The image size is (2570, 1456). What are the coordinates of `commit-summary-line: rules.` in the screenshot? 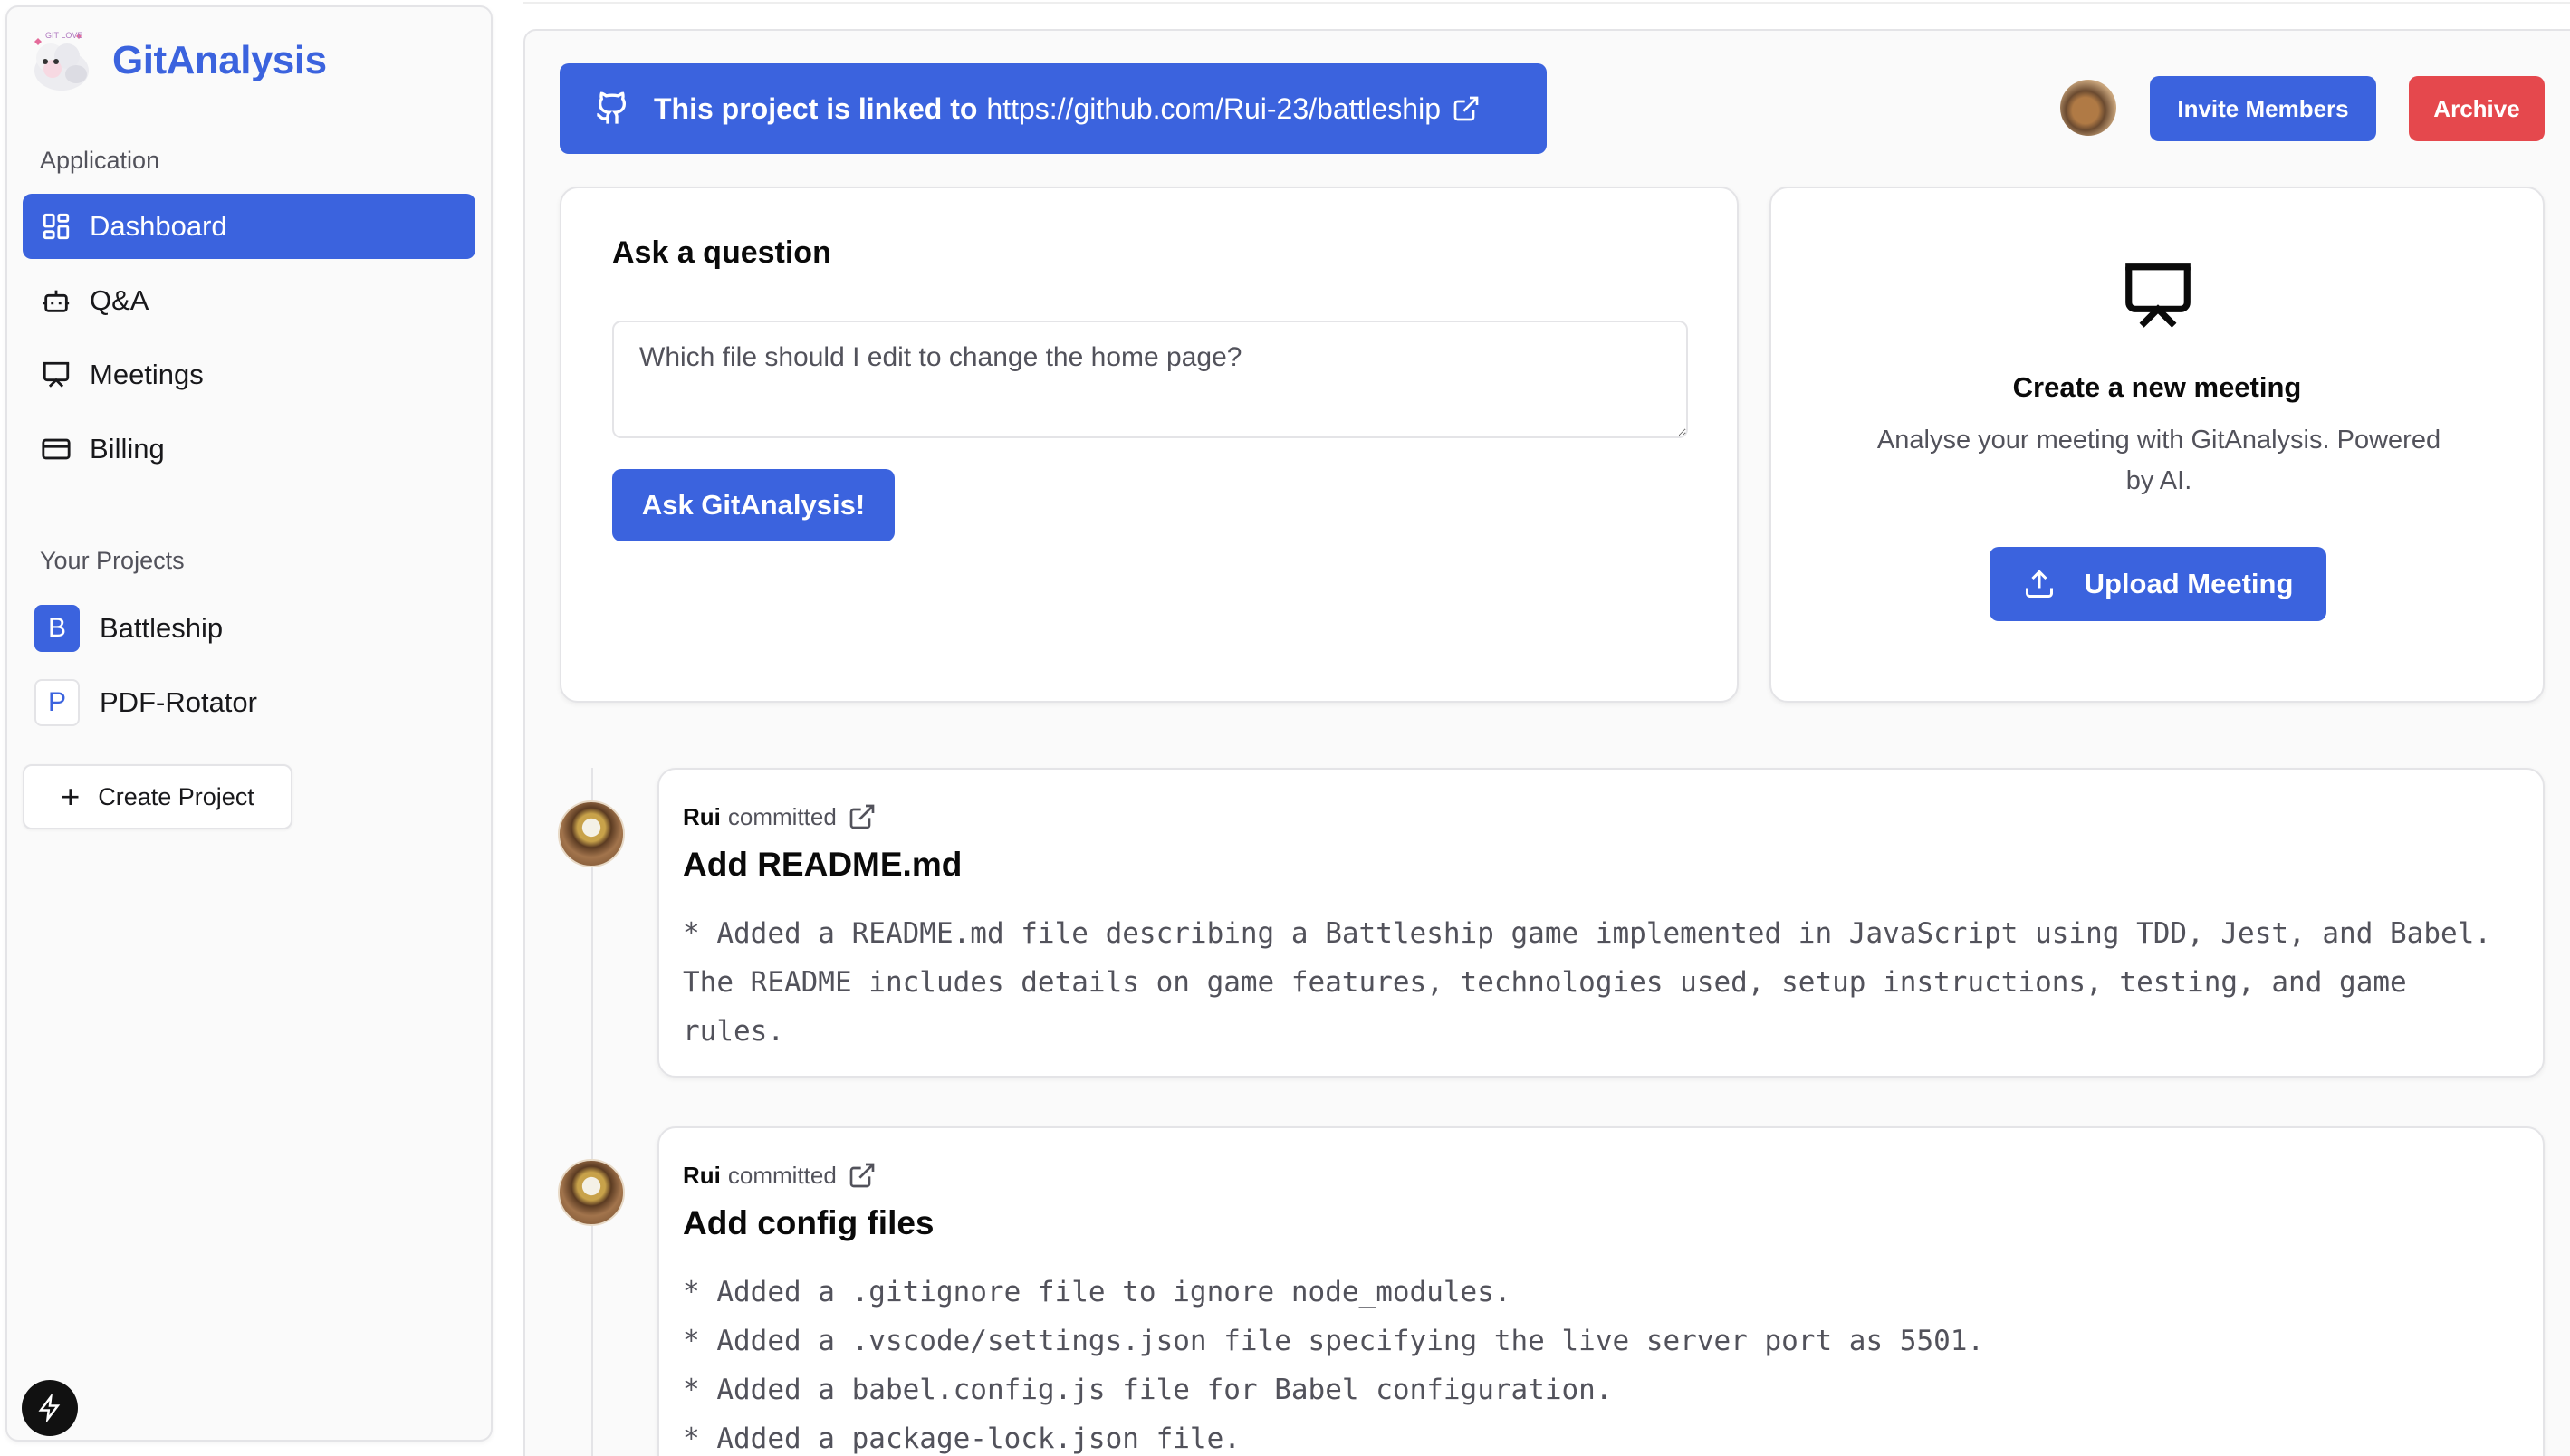 It's located at (733, 1031).